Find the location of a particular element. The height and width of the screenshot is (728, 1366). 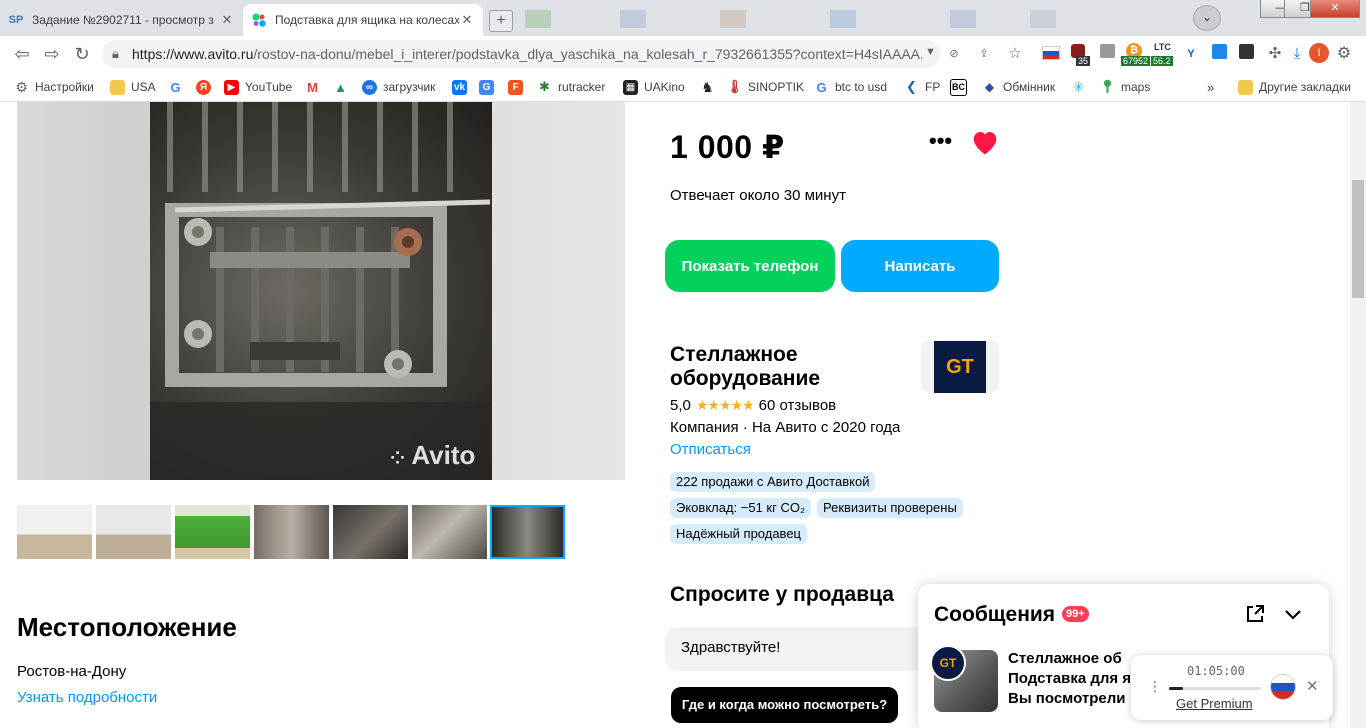

tab-search-button: ⌄ is located at coordinates (1207, 18).